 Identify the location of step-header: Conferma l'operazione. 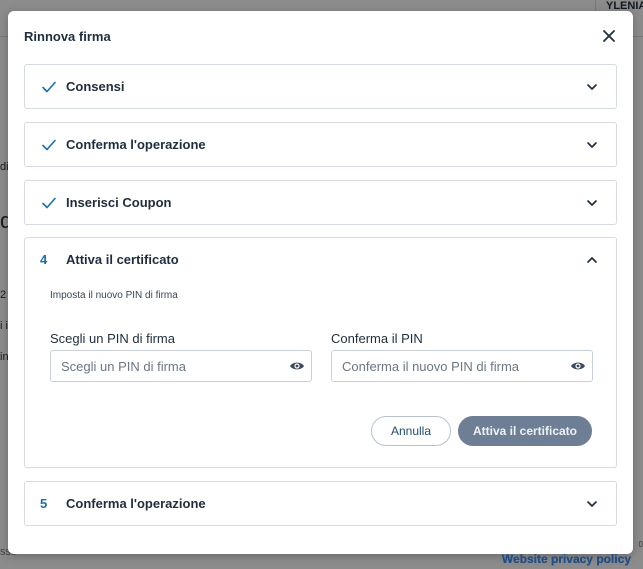
(320, 144).